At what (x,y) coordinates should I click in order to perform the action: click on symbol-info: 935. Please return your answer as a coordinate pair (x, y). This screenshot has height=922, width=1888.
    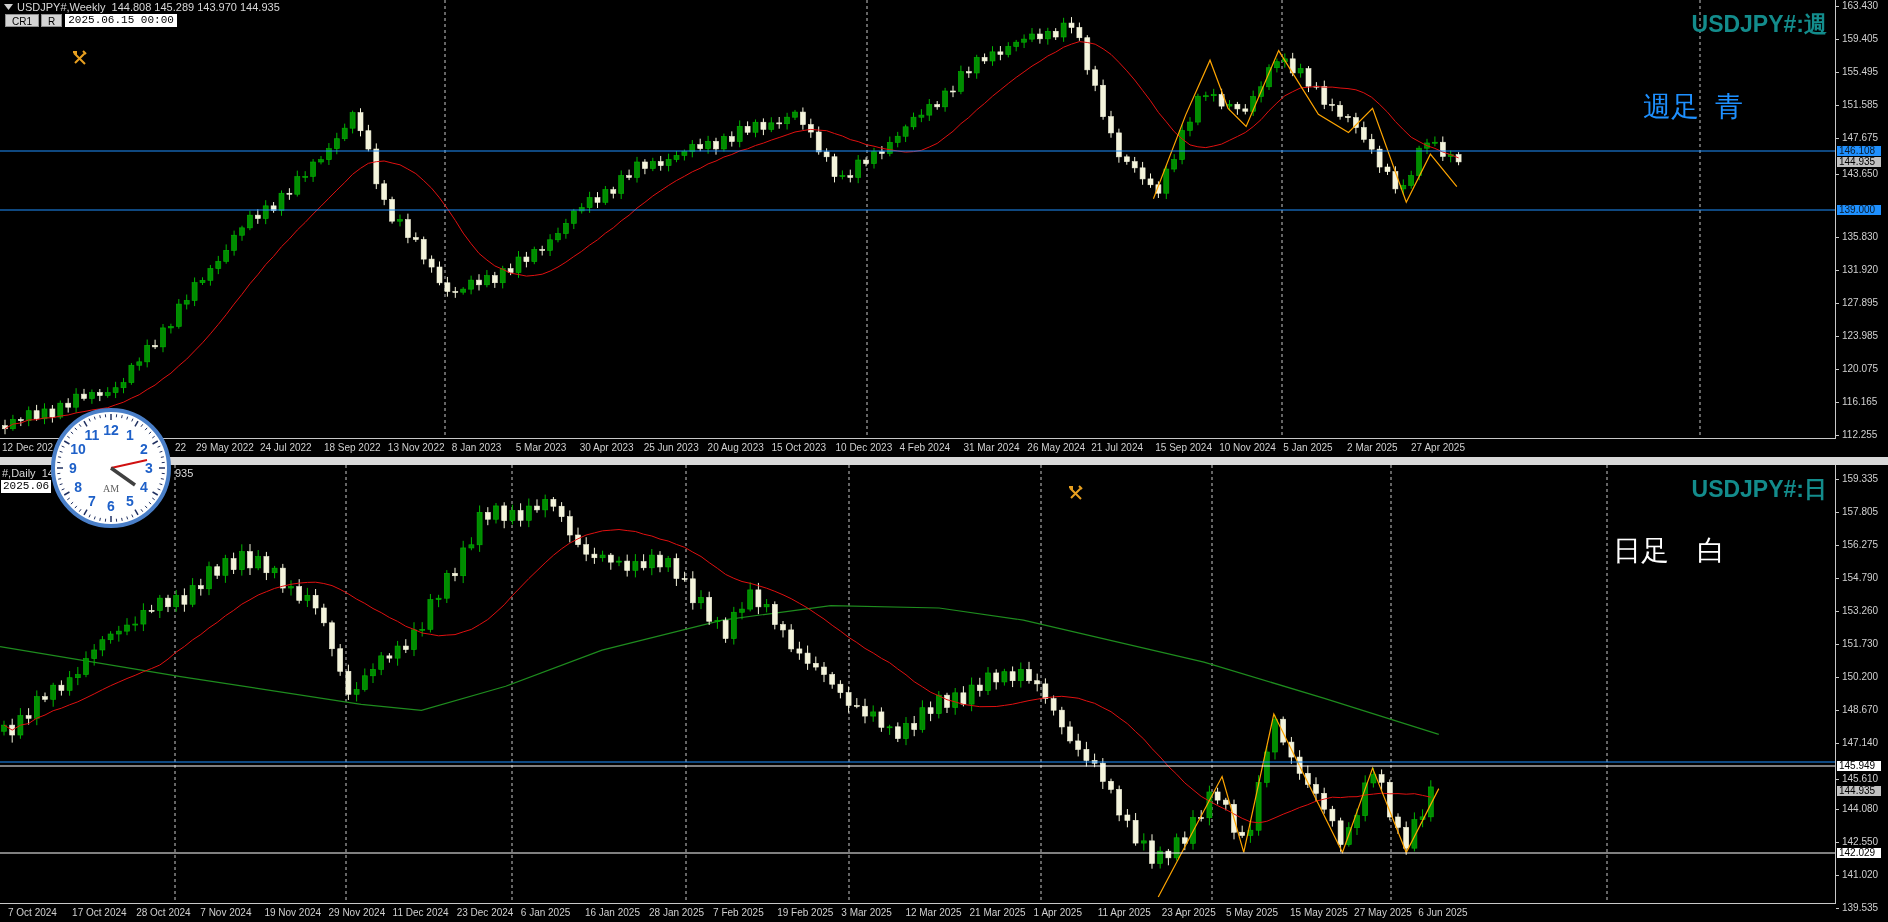
    Looking at the image, I should click on (184, 473).